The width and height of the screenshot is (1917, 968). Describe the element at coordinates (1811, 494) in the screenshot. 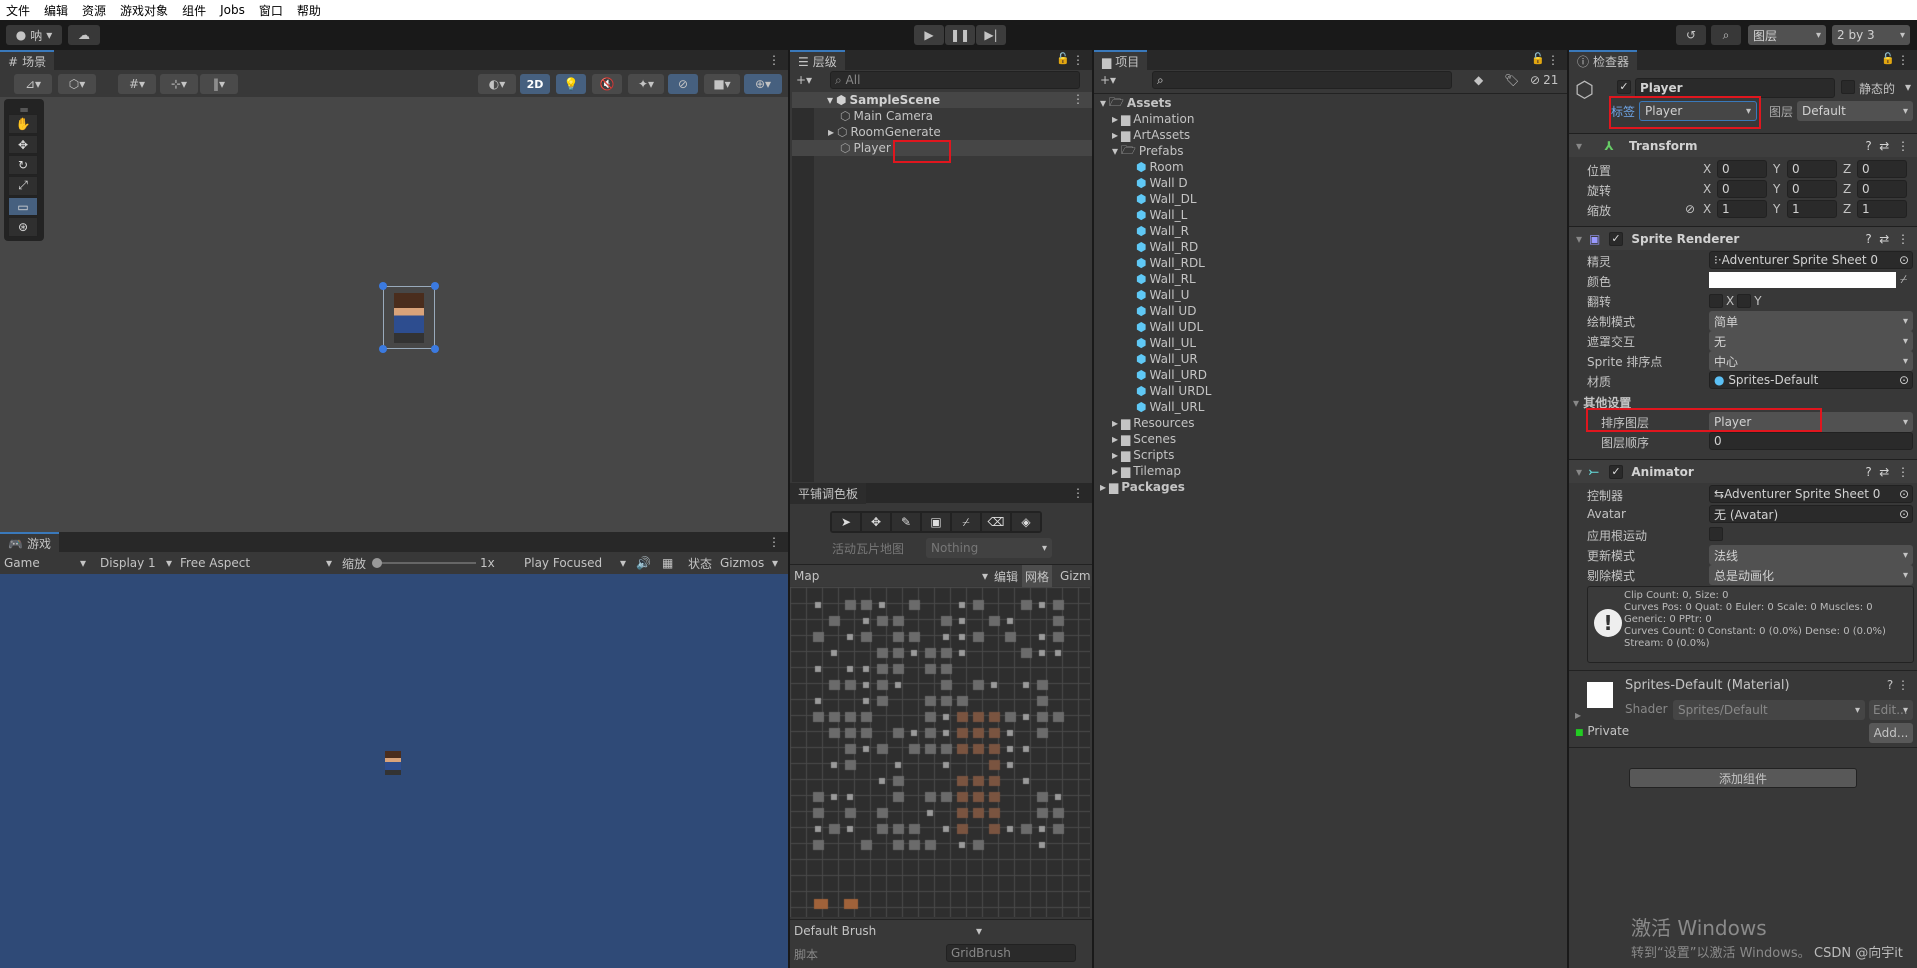

I see `controller-field: ⇆ Adventurer Sprite Sheet 0 ⊙` at that location.